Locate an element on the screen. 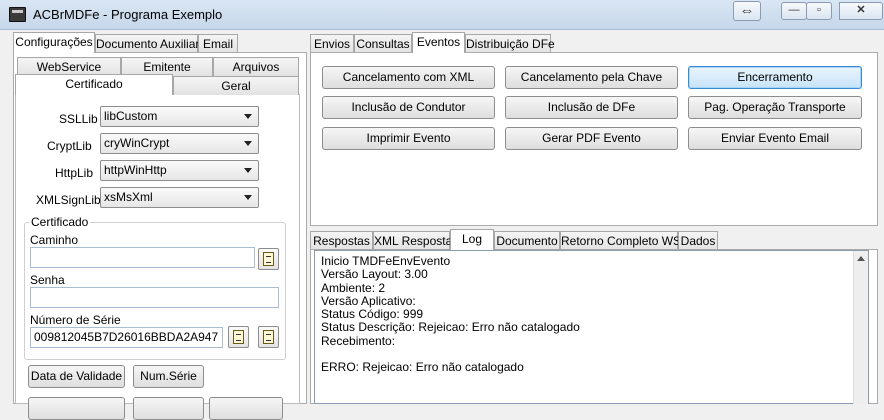  select-certificate-button is located at coordinates (238, 337).